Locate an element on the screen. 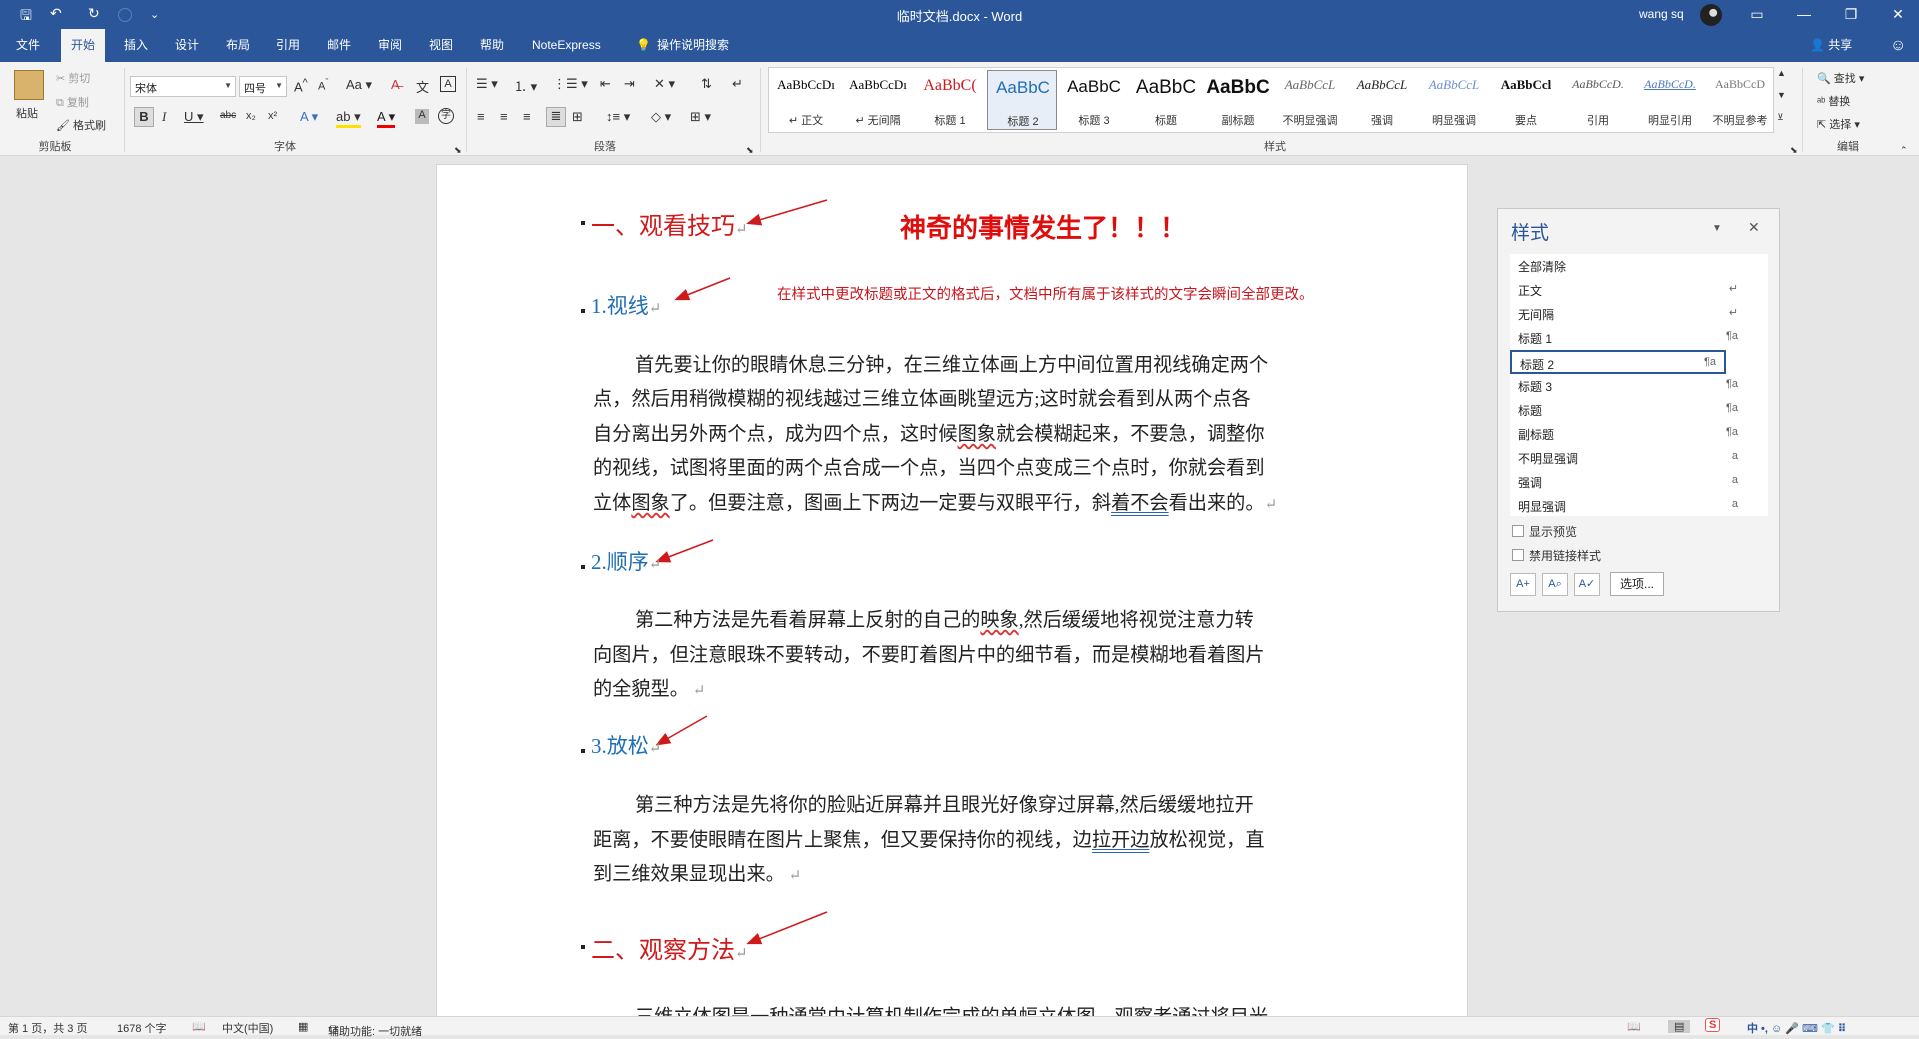 The image size is (1919, 1039). style-list-item: 标题 ¶a is located at coordinates (1639, 410).